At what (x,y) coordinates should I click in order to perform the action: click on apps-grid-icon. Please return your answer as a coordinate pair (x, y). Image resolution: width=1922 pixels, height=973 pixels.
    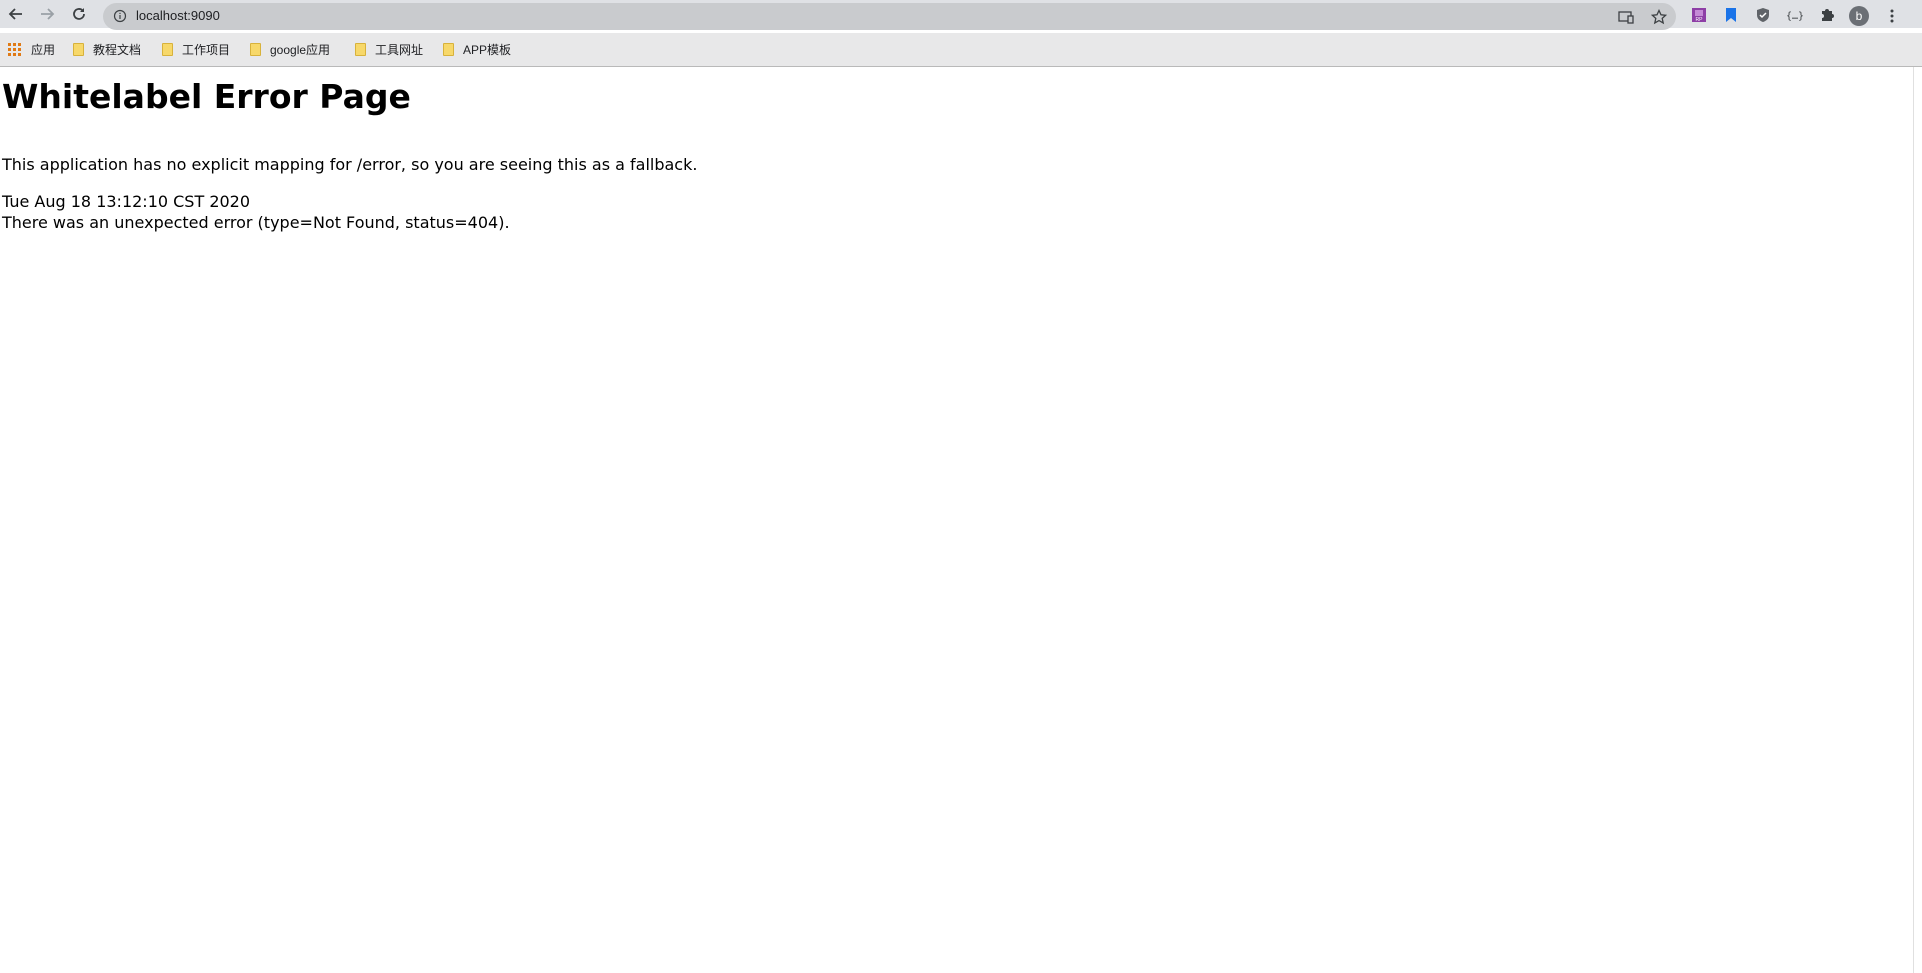
    Looking at the image, I should click on (14, 49).